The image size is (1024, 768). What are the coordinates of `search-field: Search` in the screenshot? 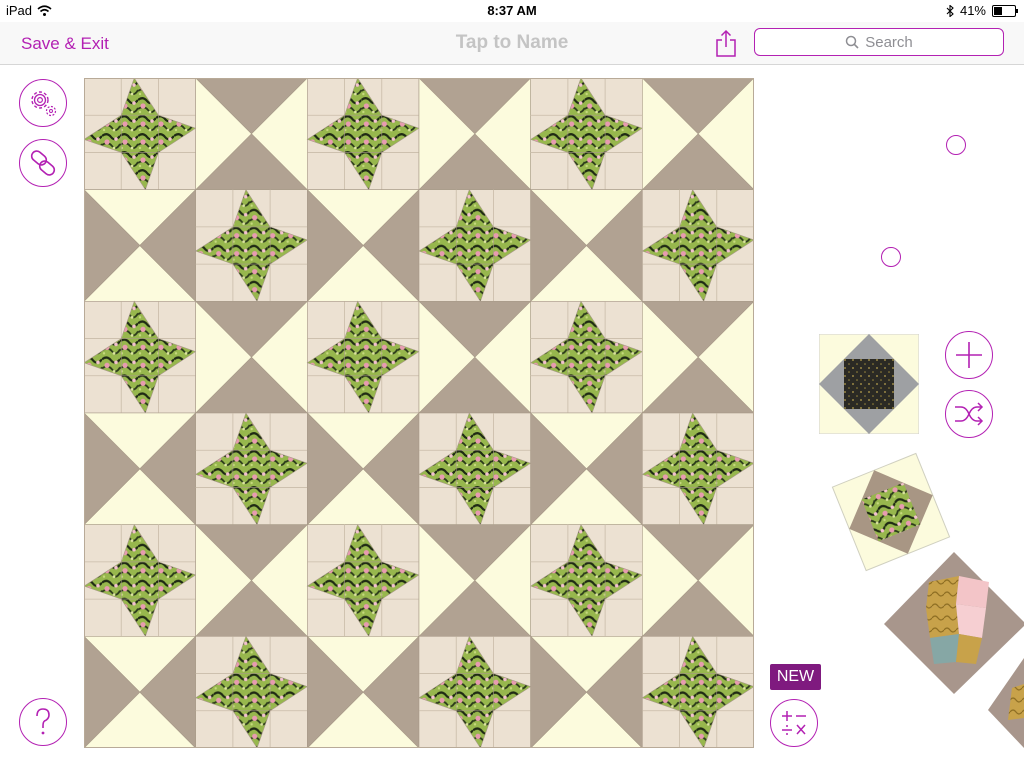 It's located at (879, 42).